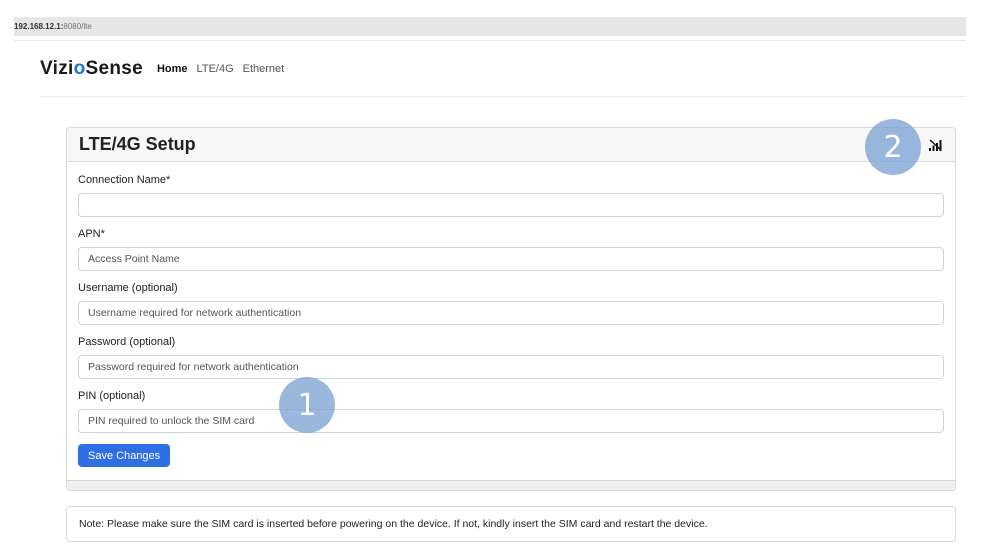  What do you see at coordinates (137, 144) in the screenshot?
I see `page-title: LTE/4G Setup` at bounding box center [137, 144].